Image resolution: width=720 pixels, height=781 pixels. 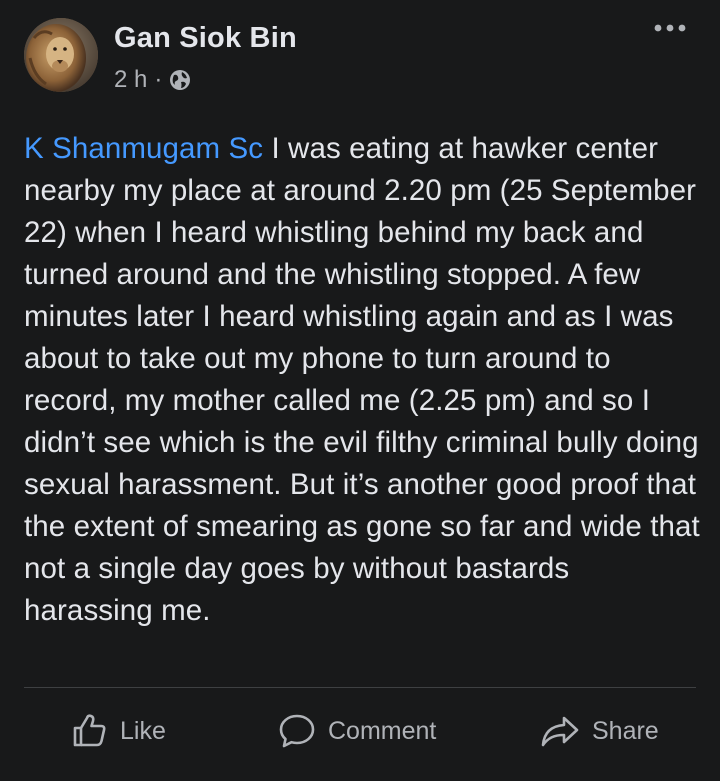 What do you see at coordinates (360, 687) in the screenshot?
I see `actions-divider` at bounding box center [360, 687].